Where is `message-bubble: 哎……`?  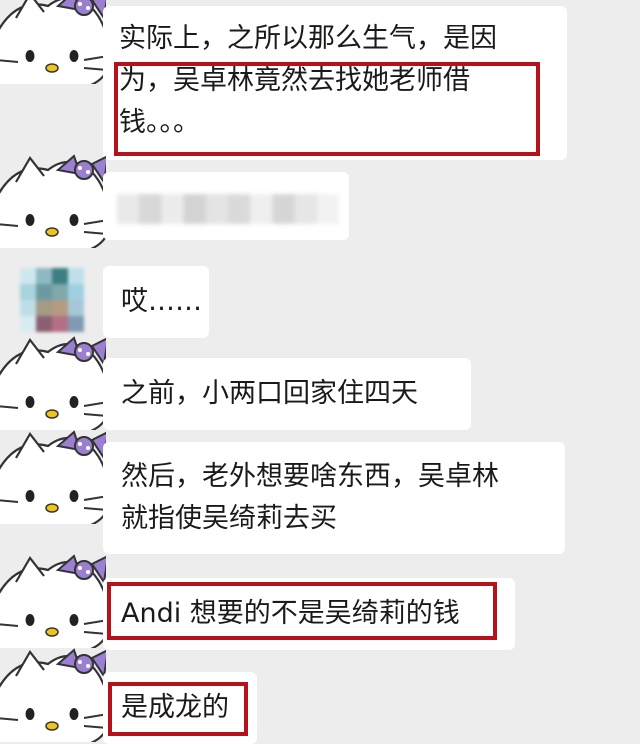
message-bubble: 哎…… is located at coordinates (156, 302).